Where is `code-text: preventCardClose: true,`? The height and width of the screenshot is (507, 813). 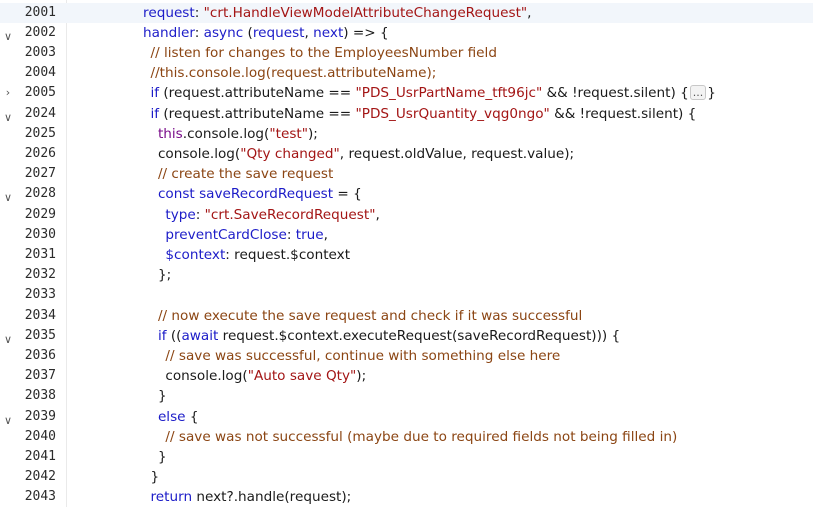
code-text: preventCardClose: true, is located at coordinates (246, 235).